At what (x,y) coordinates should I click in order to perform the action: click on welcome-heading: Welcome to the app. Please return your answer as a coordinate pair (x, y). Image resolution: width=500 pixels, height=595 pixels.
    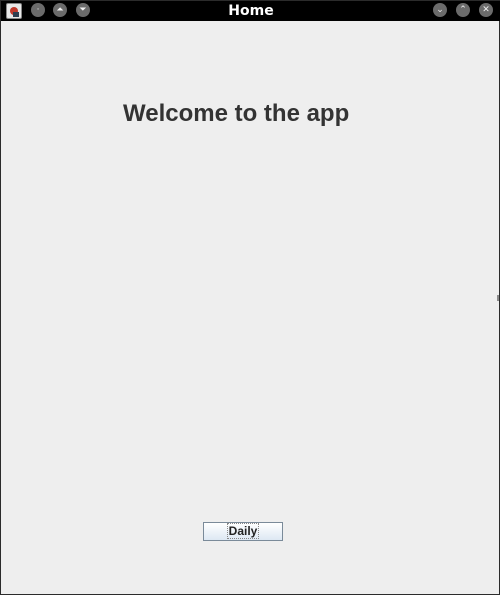
    Looking at the image, I should click on (236, 113).